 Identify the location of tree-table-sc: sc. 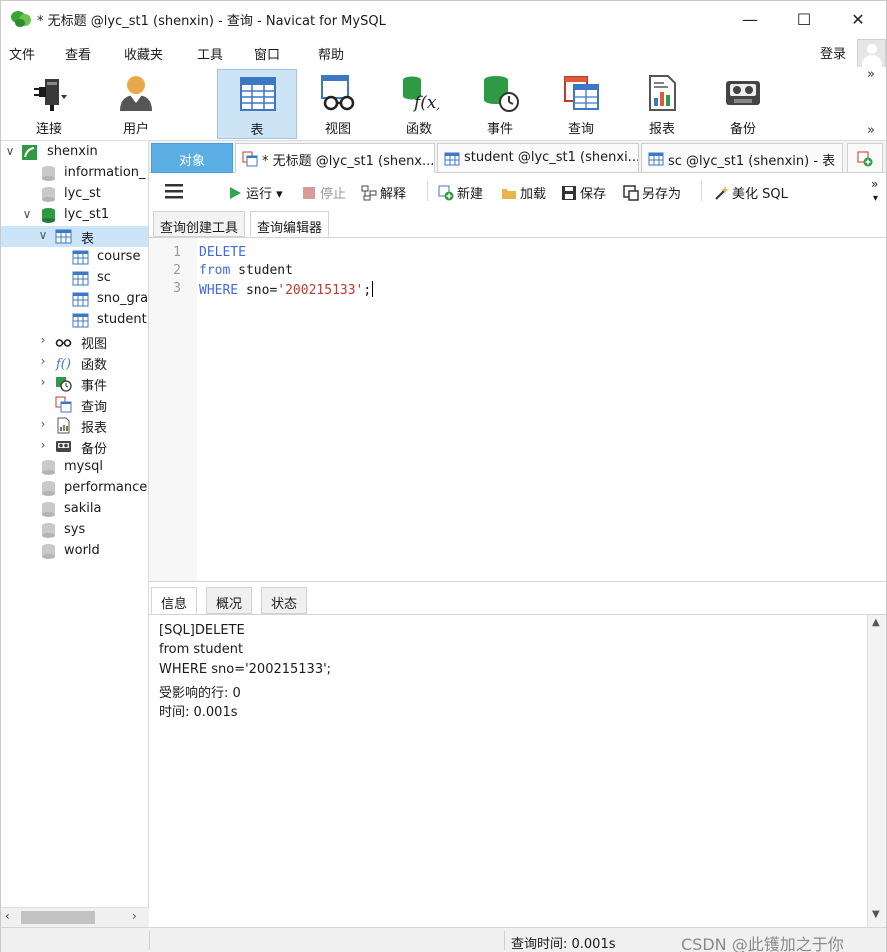
(74, 278).